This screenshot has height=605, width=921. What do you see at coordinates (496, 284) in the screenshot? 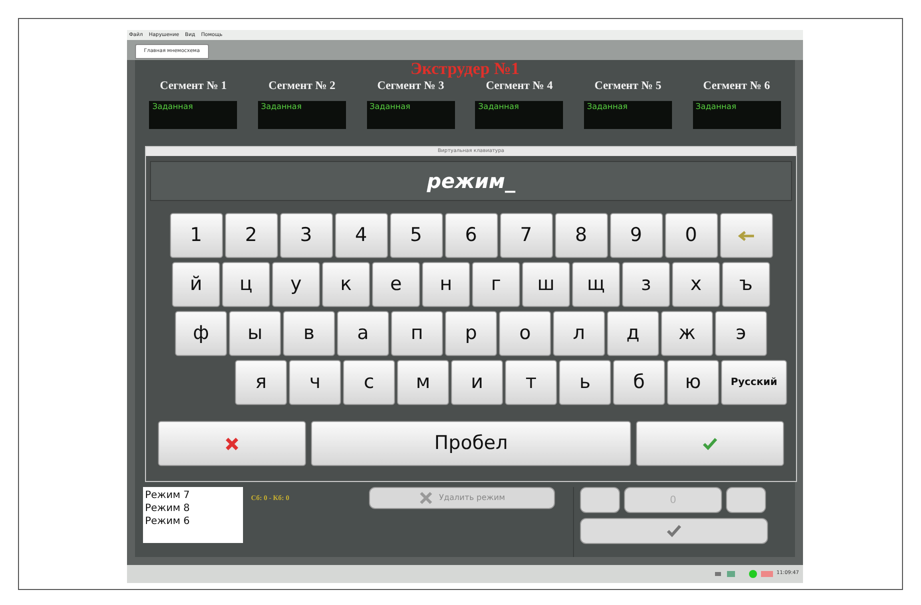
I see `key: г` at bounding box center [496, 284].